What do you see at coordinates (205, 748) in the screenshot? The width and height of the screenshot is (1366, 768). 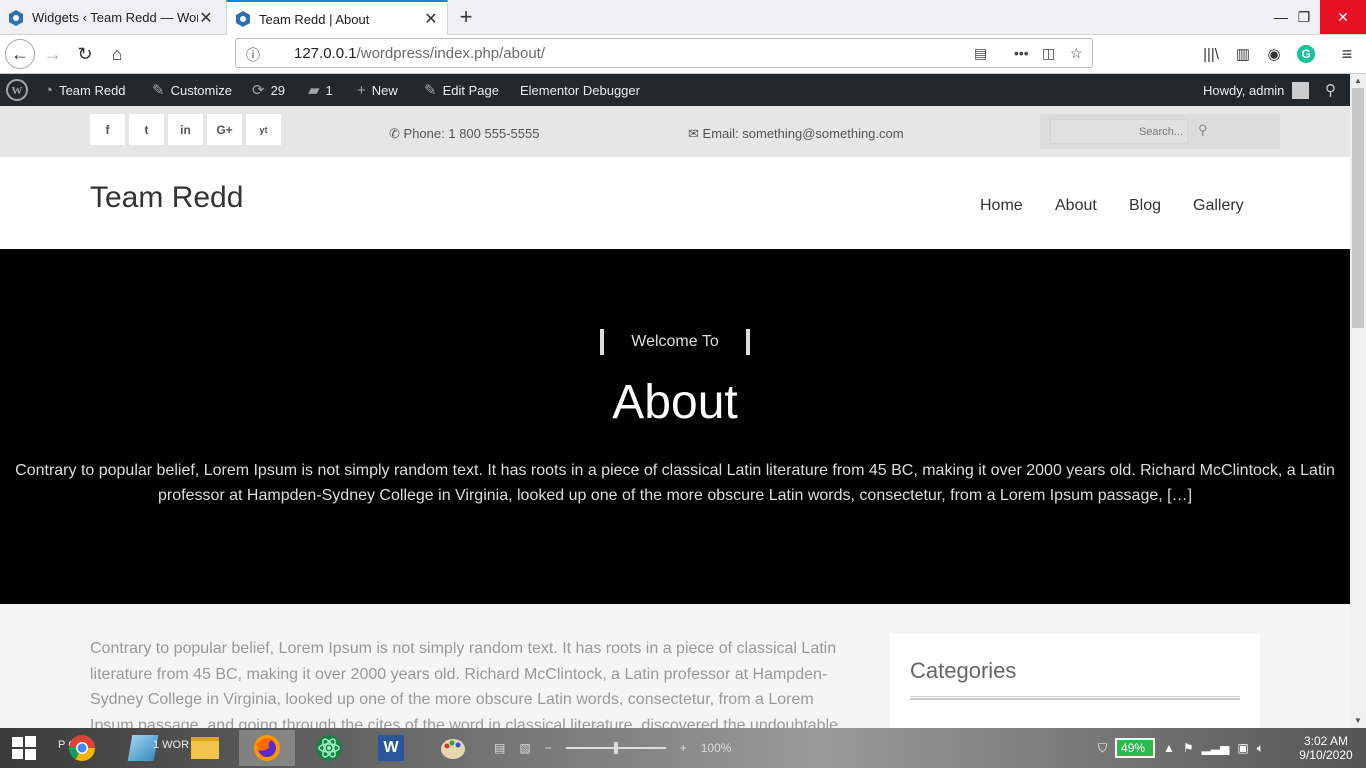 I see `file-explorer-icon` at bounding box center [205, 748].